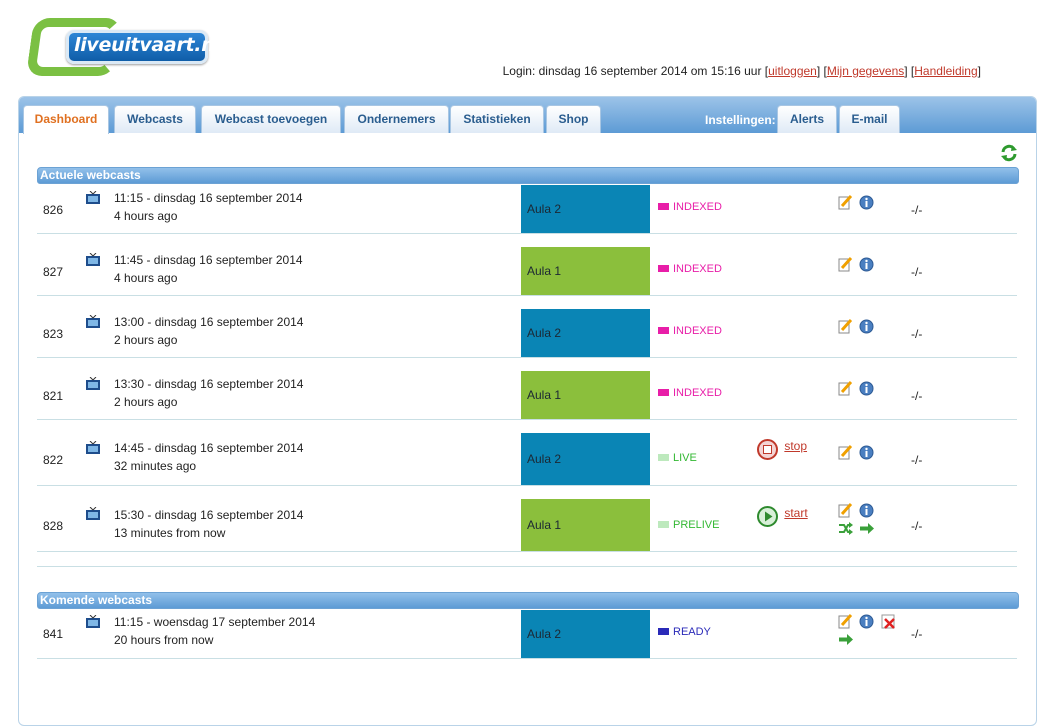 This screenshot has height=726, width=1057. Describe the element at coordinates (865, 71) in the screenshot. I see `my-data-link: Mijn gegevens` at that location.